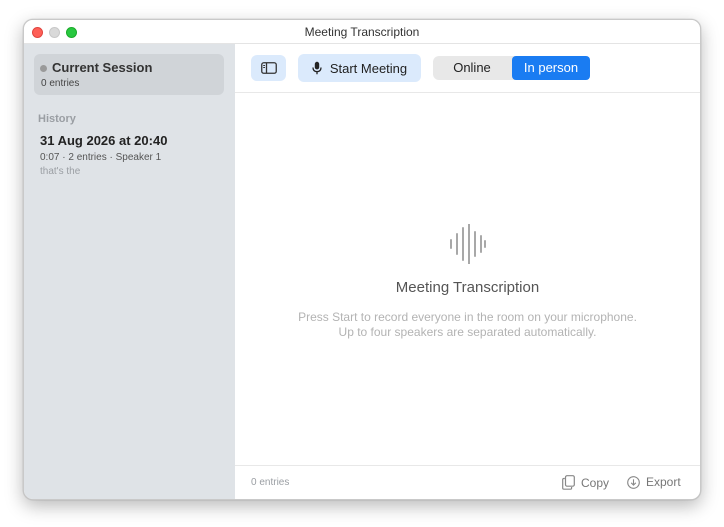  Describe the element at coordinates (102, 67) in the screenshot. I see `current-session-title: Current Session` at that location.